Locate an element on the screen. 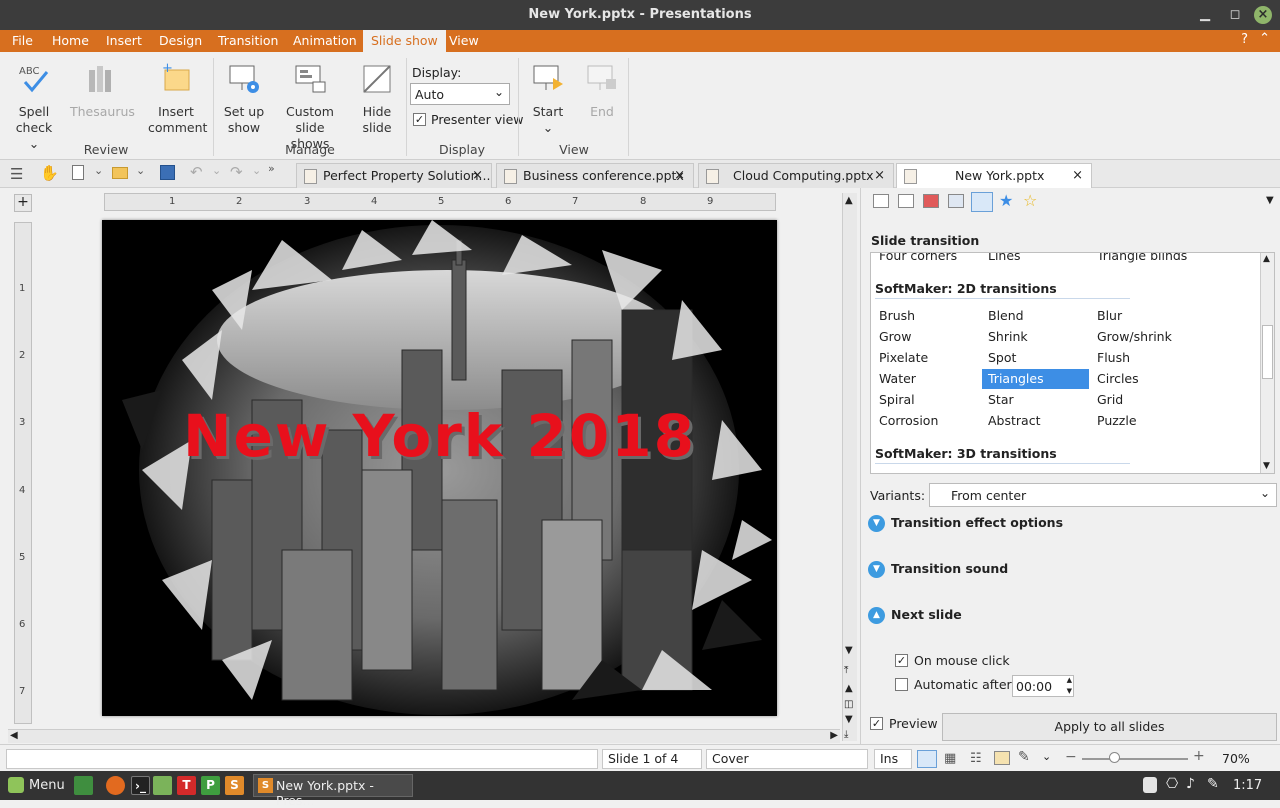 The width and height of the screenshot is (1280, 808). ruler-origin-icon: + is located at coordinates (23, 203).